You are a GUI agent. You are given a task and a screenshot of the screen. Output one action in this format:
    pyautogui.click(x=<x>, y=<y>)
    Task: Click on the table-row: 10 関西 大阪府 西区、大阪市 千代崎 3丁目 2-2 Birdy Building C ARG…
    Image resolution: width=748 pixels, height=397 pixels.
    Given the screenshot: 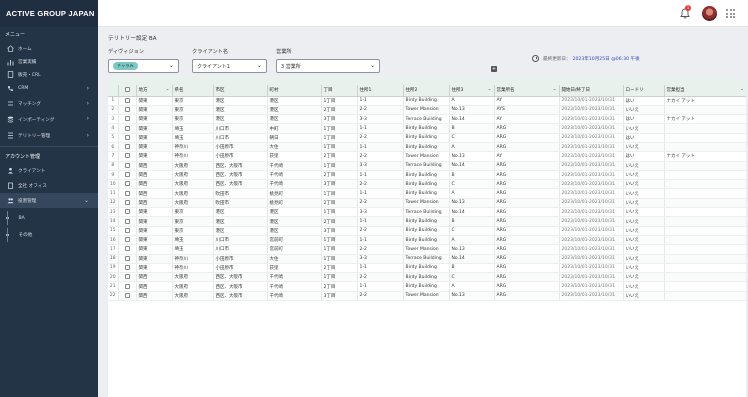 What is the action you would take?
    pyautogui.click(x=427, y=184)
    